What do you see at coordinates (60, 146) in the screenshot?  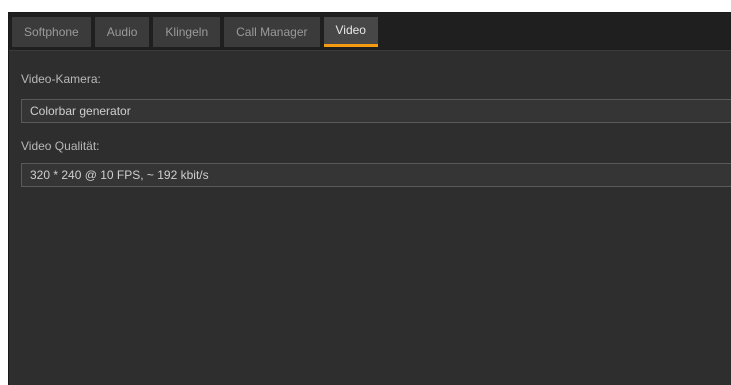 I see `video-quality-label: Video Qualität:` at bounding box center [60, 146].